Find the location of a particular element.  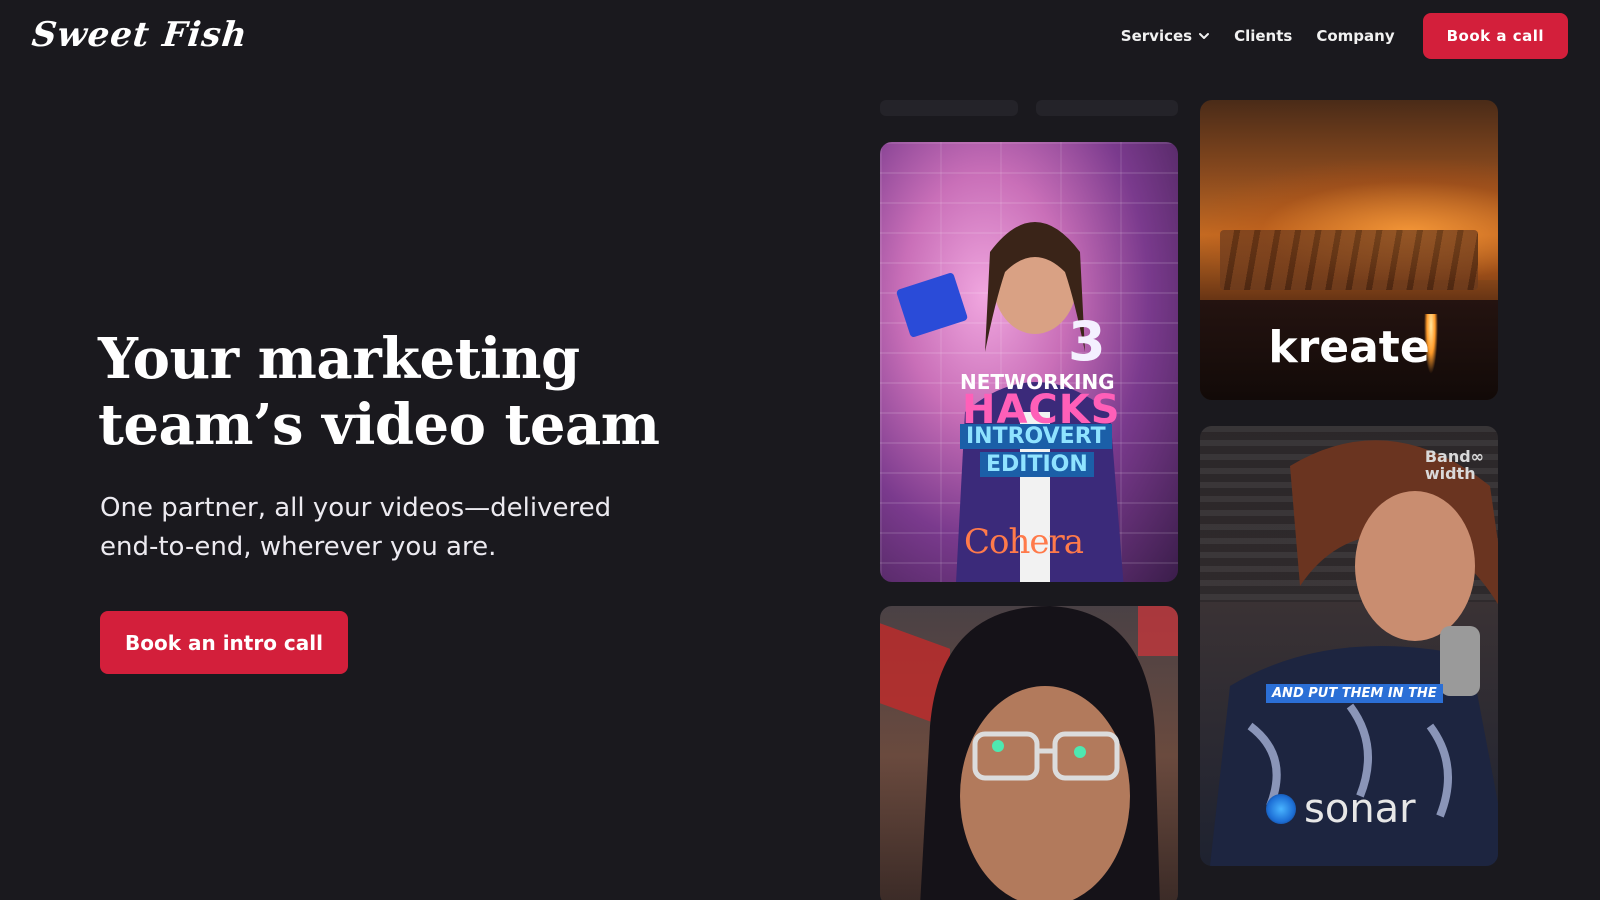

chevron-down-icon is located at coordinates (1204, 36).